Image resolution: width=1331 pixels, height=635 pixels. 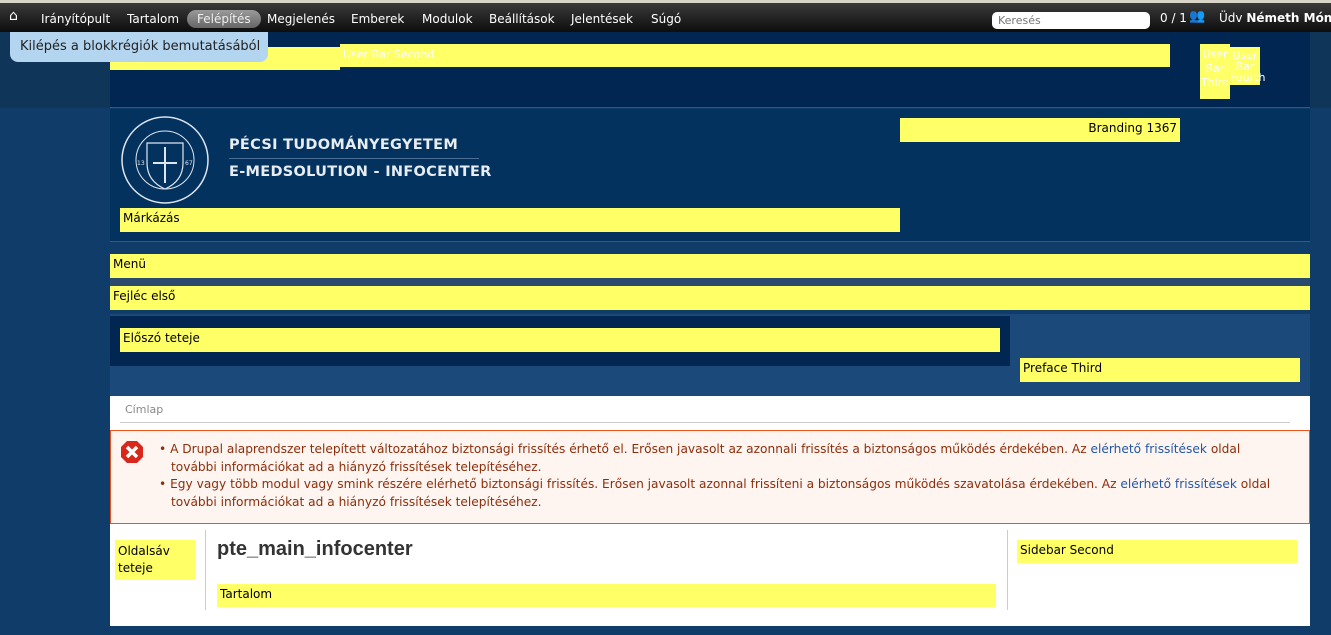 I want to click on region-branding: Márkázás, so click(x=510, y=220).